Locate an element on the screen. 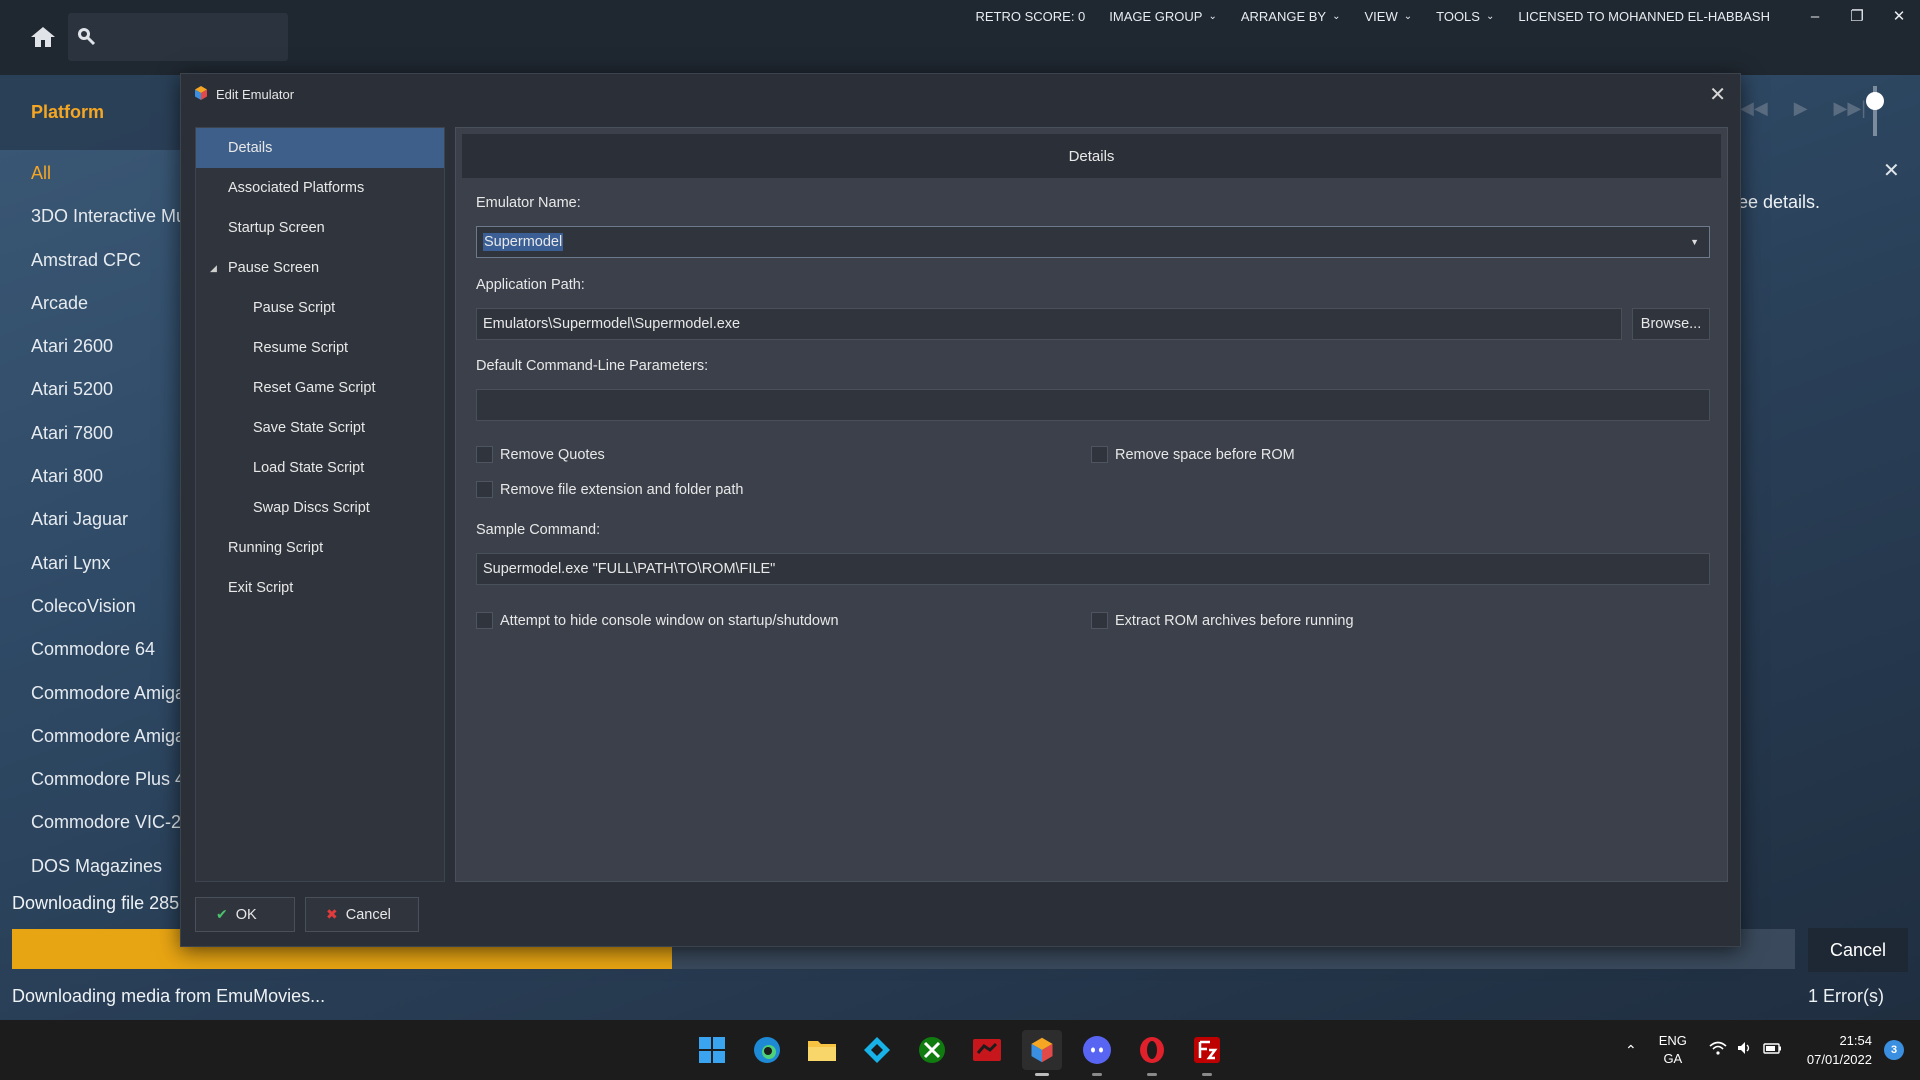 This screenshot has height=1080, width=1920. download-label: Downloading file 285 is located at coordinates (96, 903).